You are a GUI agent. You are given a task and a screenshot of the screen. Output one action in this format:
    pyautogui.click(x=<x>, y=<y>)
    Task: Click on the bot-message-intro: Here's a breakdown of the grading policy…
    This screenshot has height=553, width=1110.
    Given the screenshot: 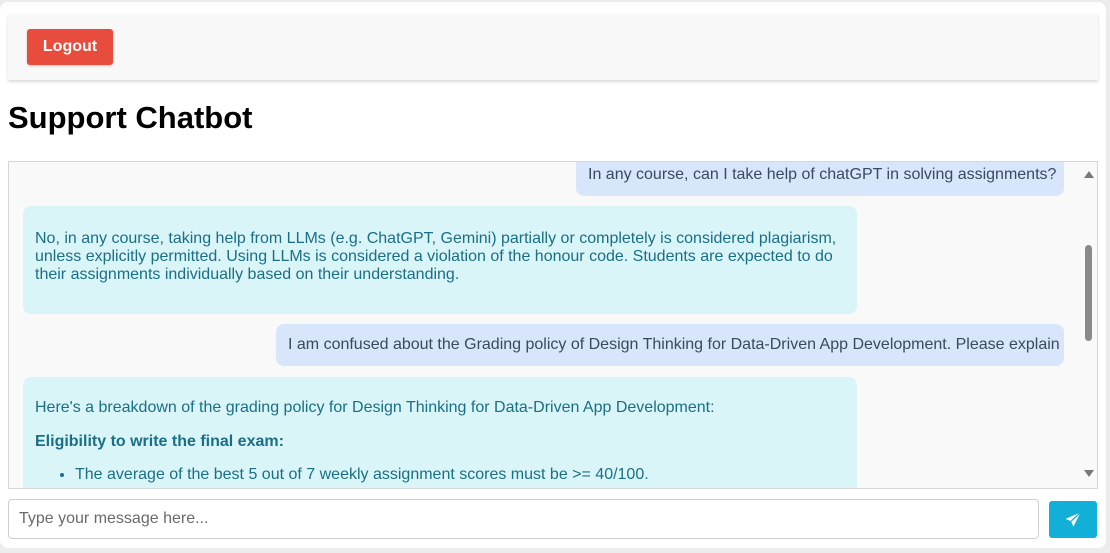 What is the action you would take?
    pyautogui.click(x=375, y=407)
    